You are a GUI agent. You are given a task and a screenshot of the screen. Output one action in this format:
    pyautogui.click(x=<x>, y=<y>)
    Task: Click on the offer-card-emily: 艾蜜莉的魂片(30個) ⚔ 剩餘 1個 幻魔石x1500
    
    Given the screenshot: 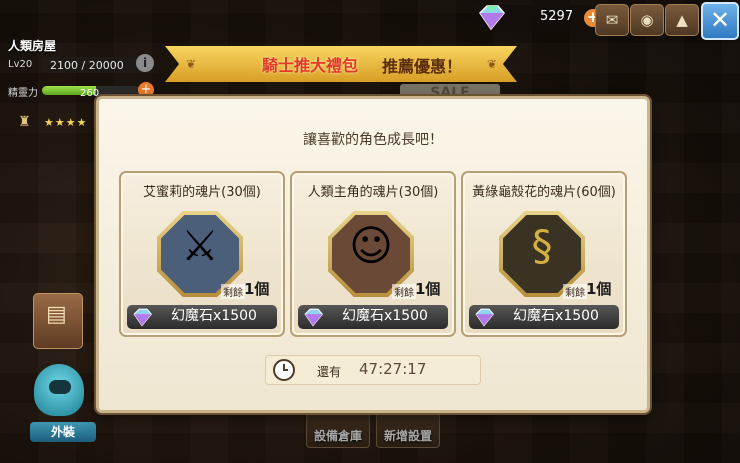 What is the action you would take?
    pyautogui.click(x=202, y=254)
    